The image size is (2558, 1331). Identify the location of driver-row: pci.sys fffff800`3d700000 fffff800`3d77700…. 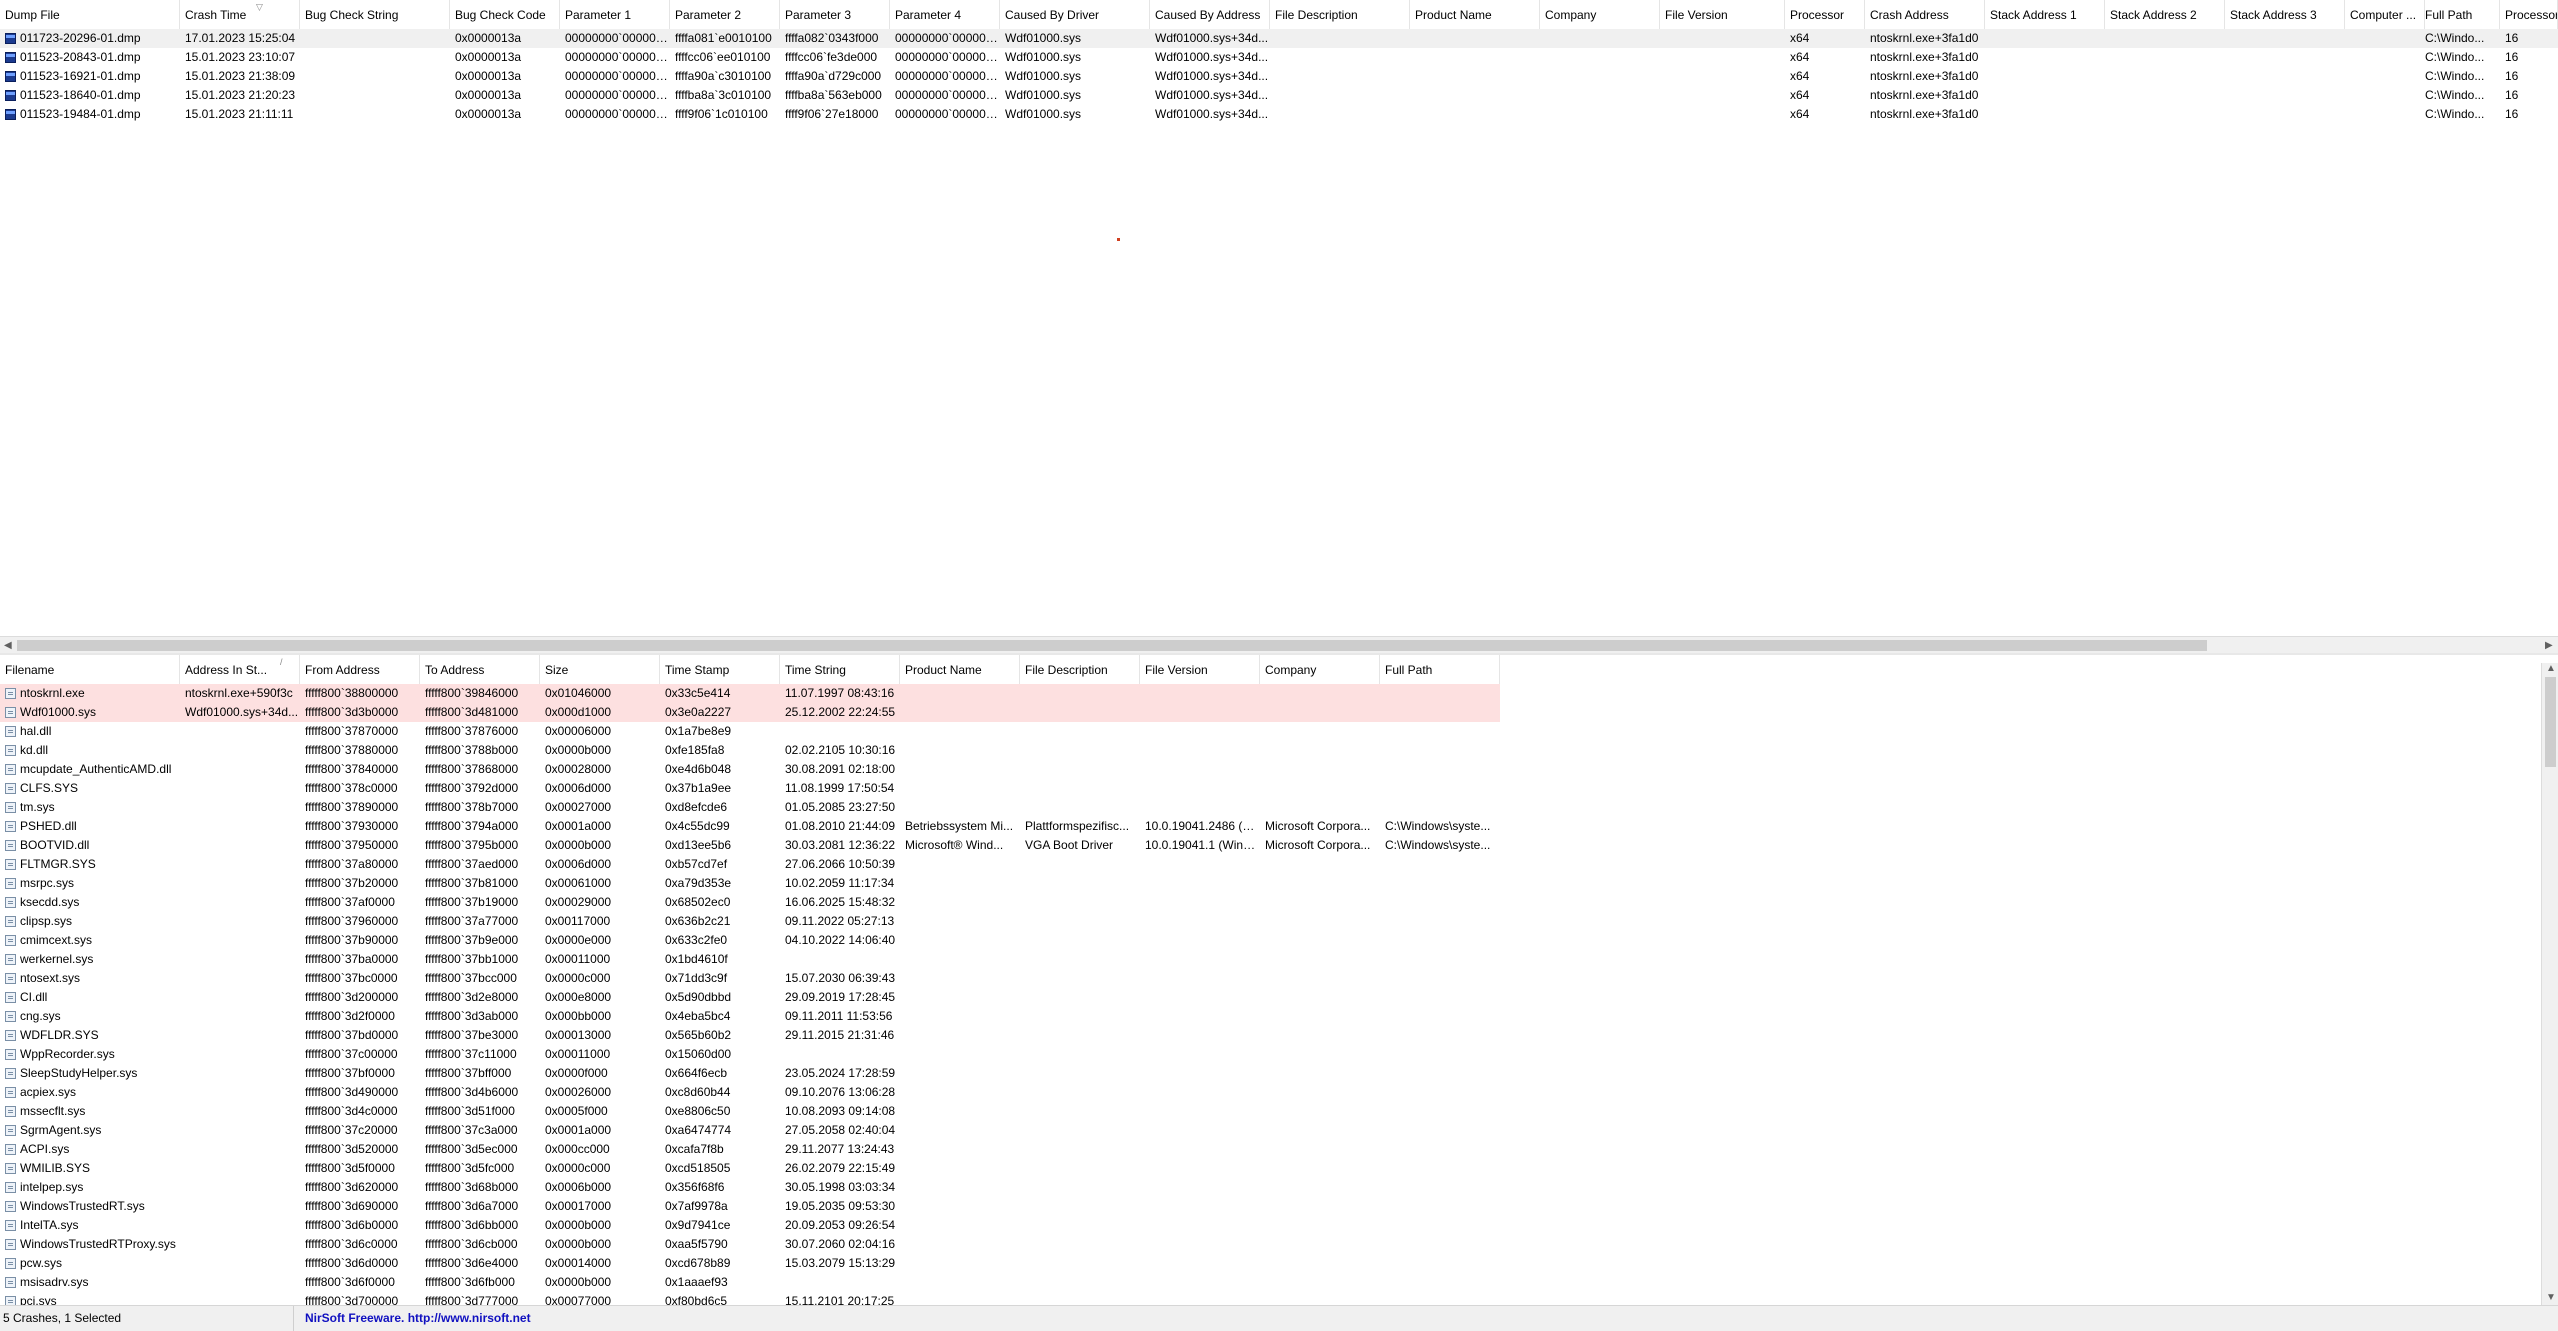
(750, 1298).